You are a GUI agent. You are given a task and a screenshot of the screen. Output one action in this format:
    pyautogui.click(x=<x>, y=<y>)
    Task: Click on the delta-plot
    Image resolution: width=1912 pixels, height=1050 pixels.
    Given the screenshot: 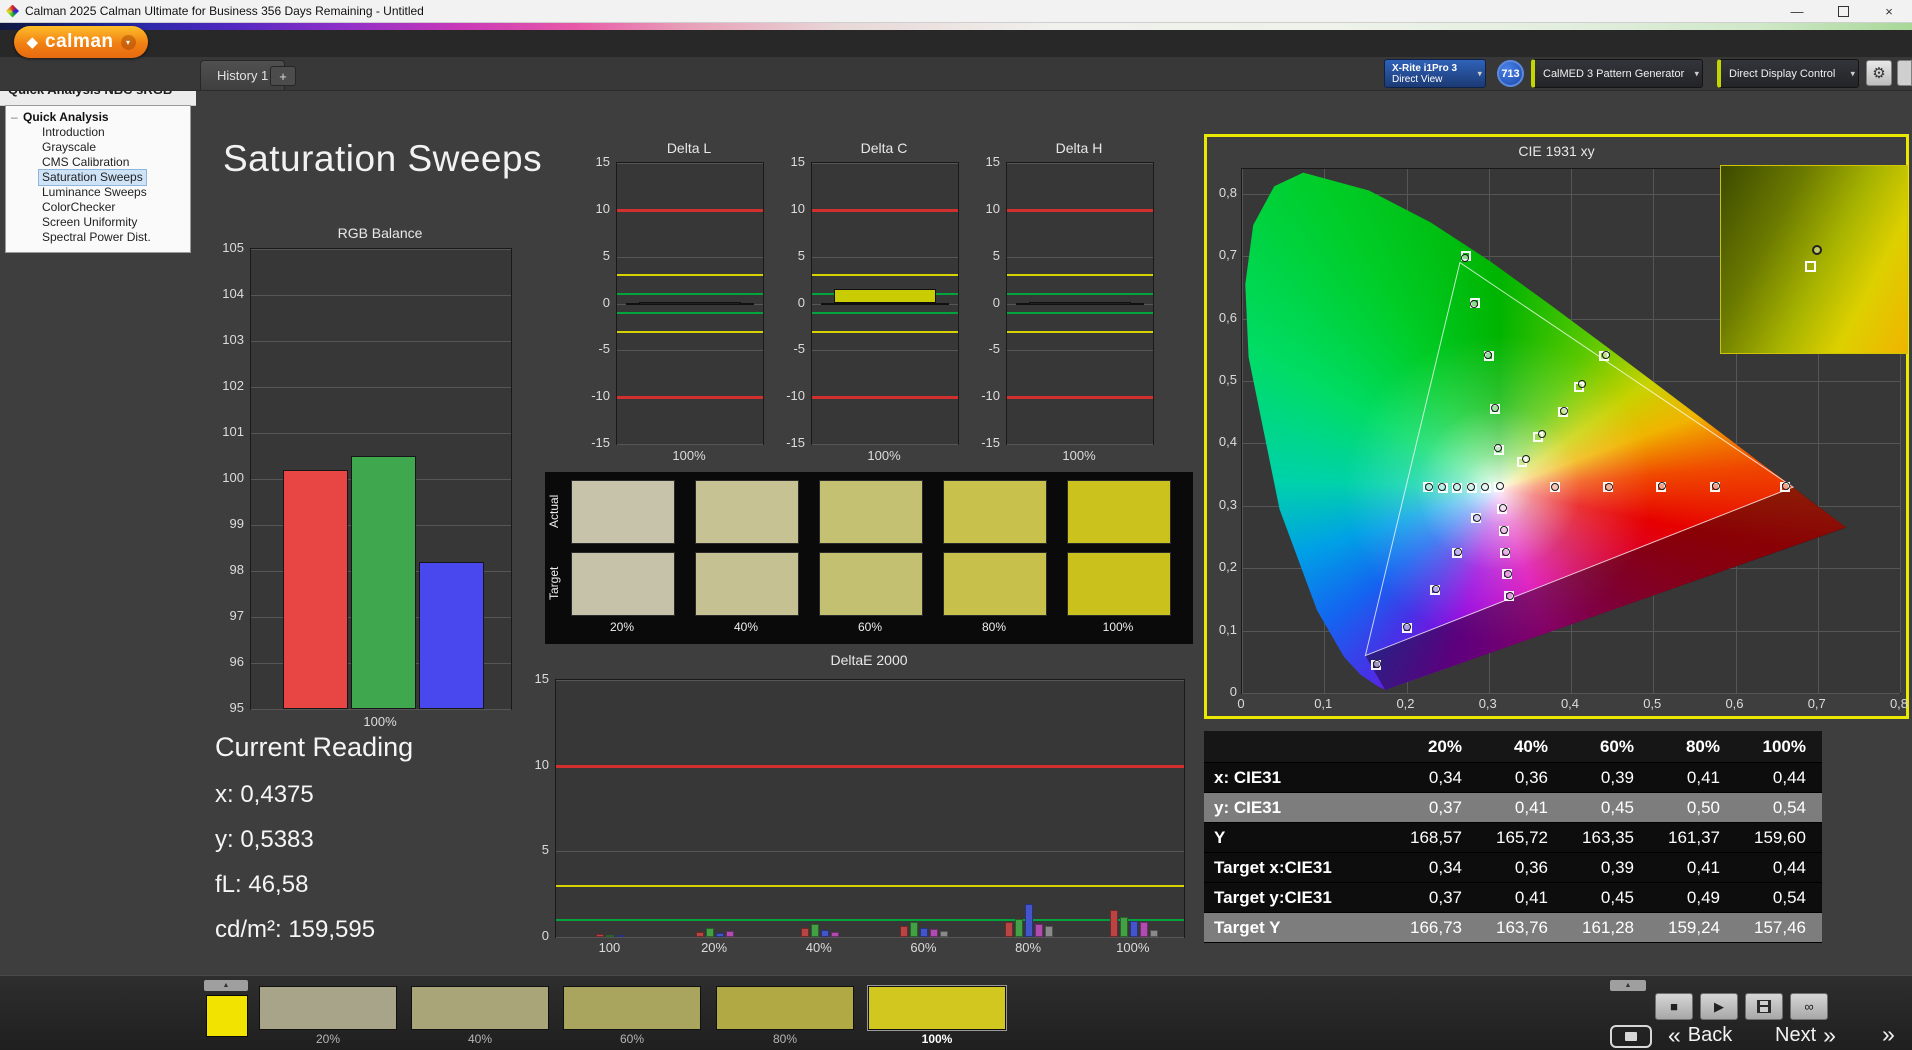 What is the action you would take?
    pyautogui.click(x=1080, y=303)
    